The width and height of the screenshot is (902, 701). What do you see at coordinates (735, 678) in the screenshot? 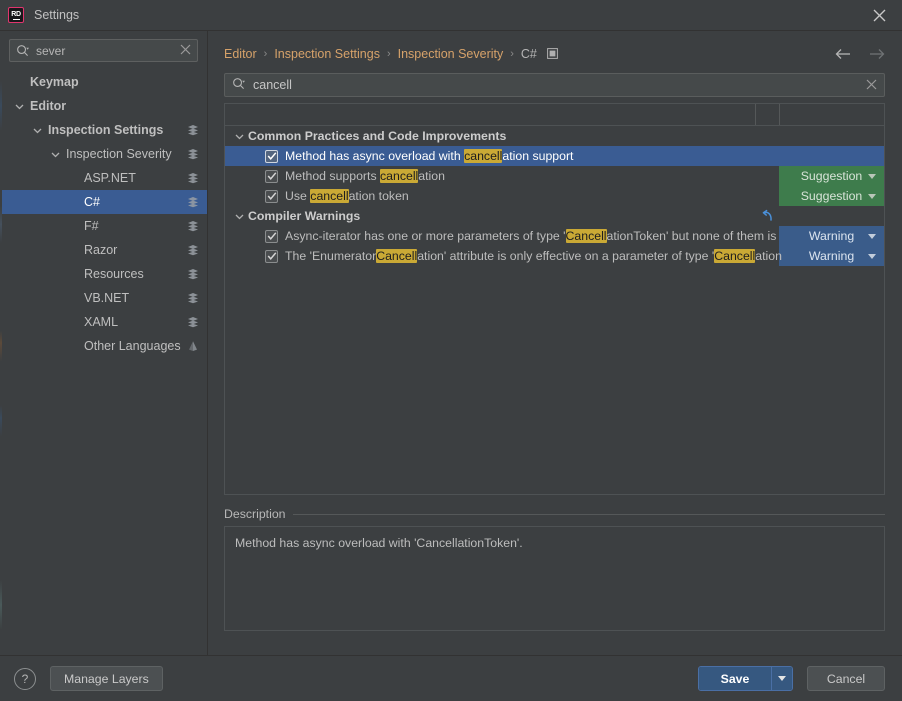
I see `save-button: Save` at bounding box center [735, 678].